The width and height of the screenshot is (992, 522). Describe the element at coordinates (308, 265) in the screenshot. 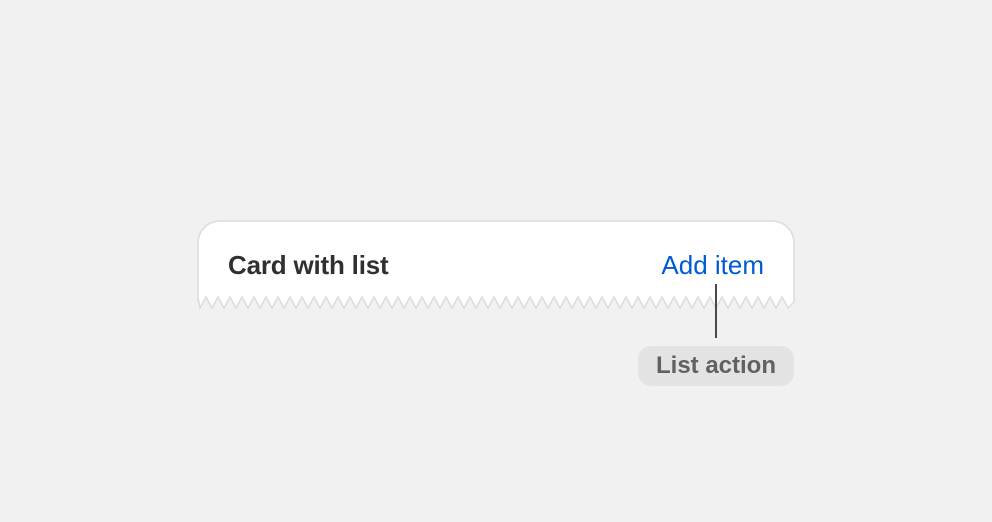

I see `card-title: Card with list` at that location.